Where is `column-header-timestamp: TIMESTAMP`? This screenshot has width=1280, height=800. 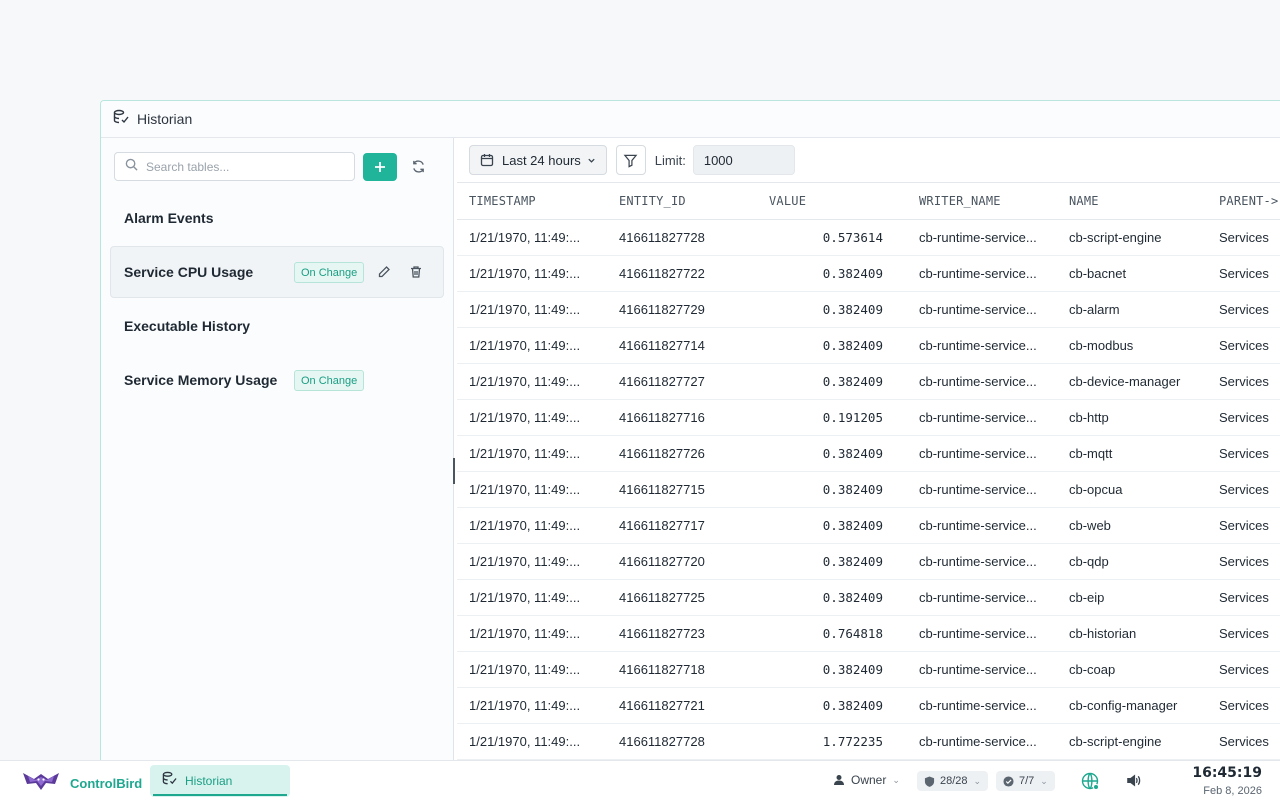 column-header-timestamp: TIMESTAMP is located at coordinates (532, 201).